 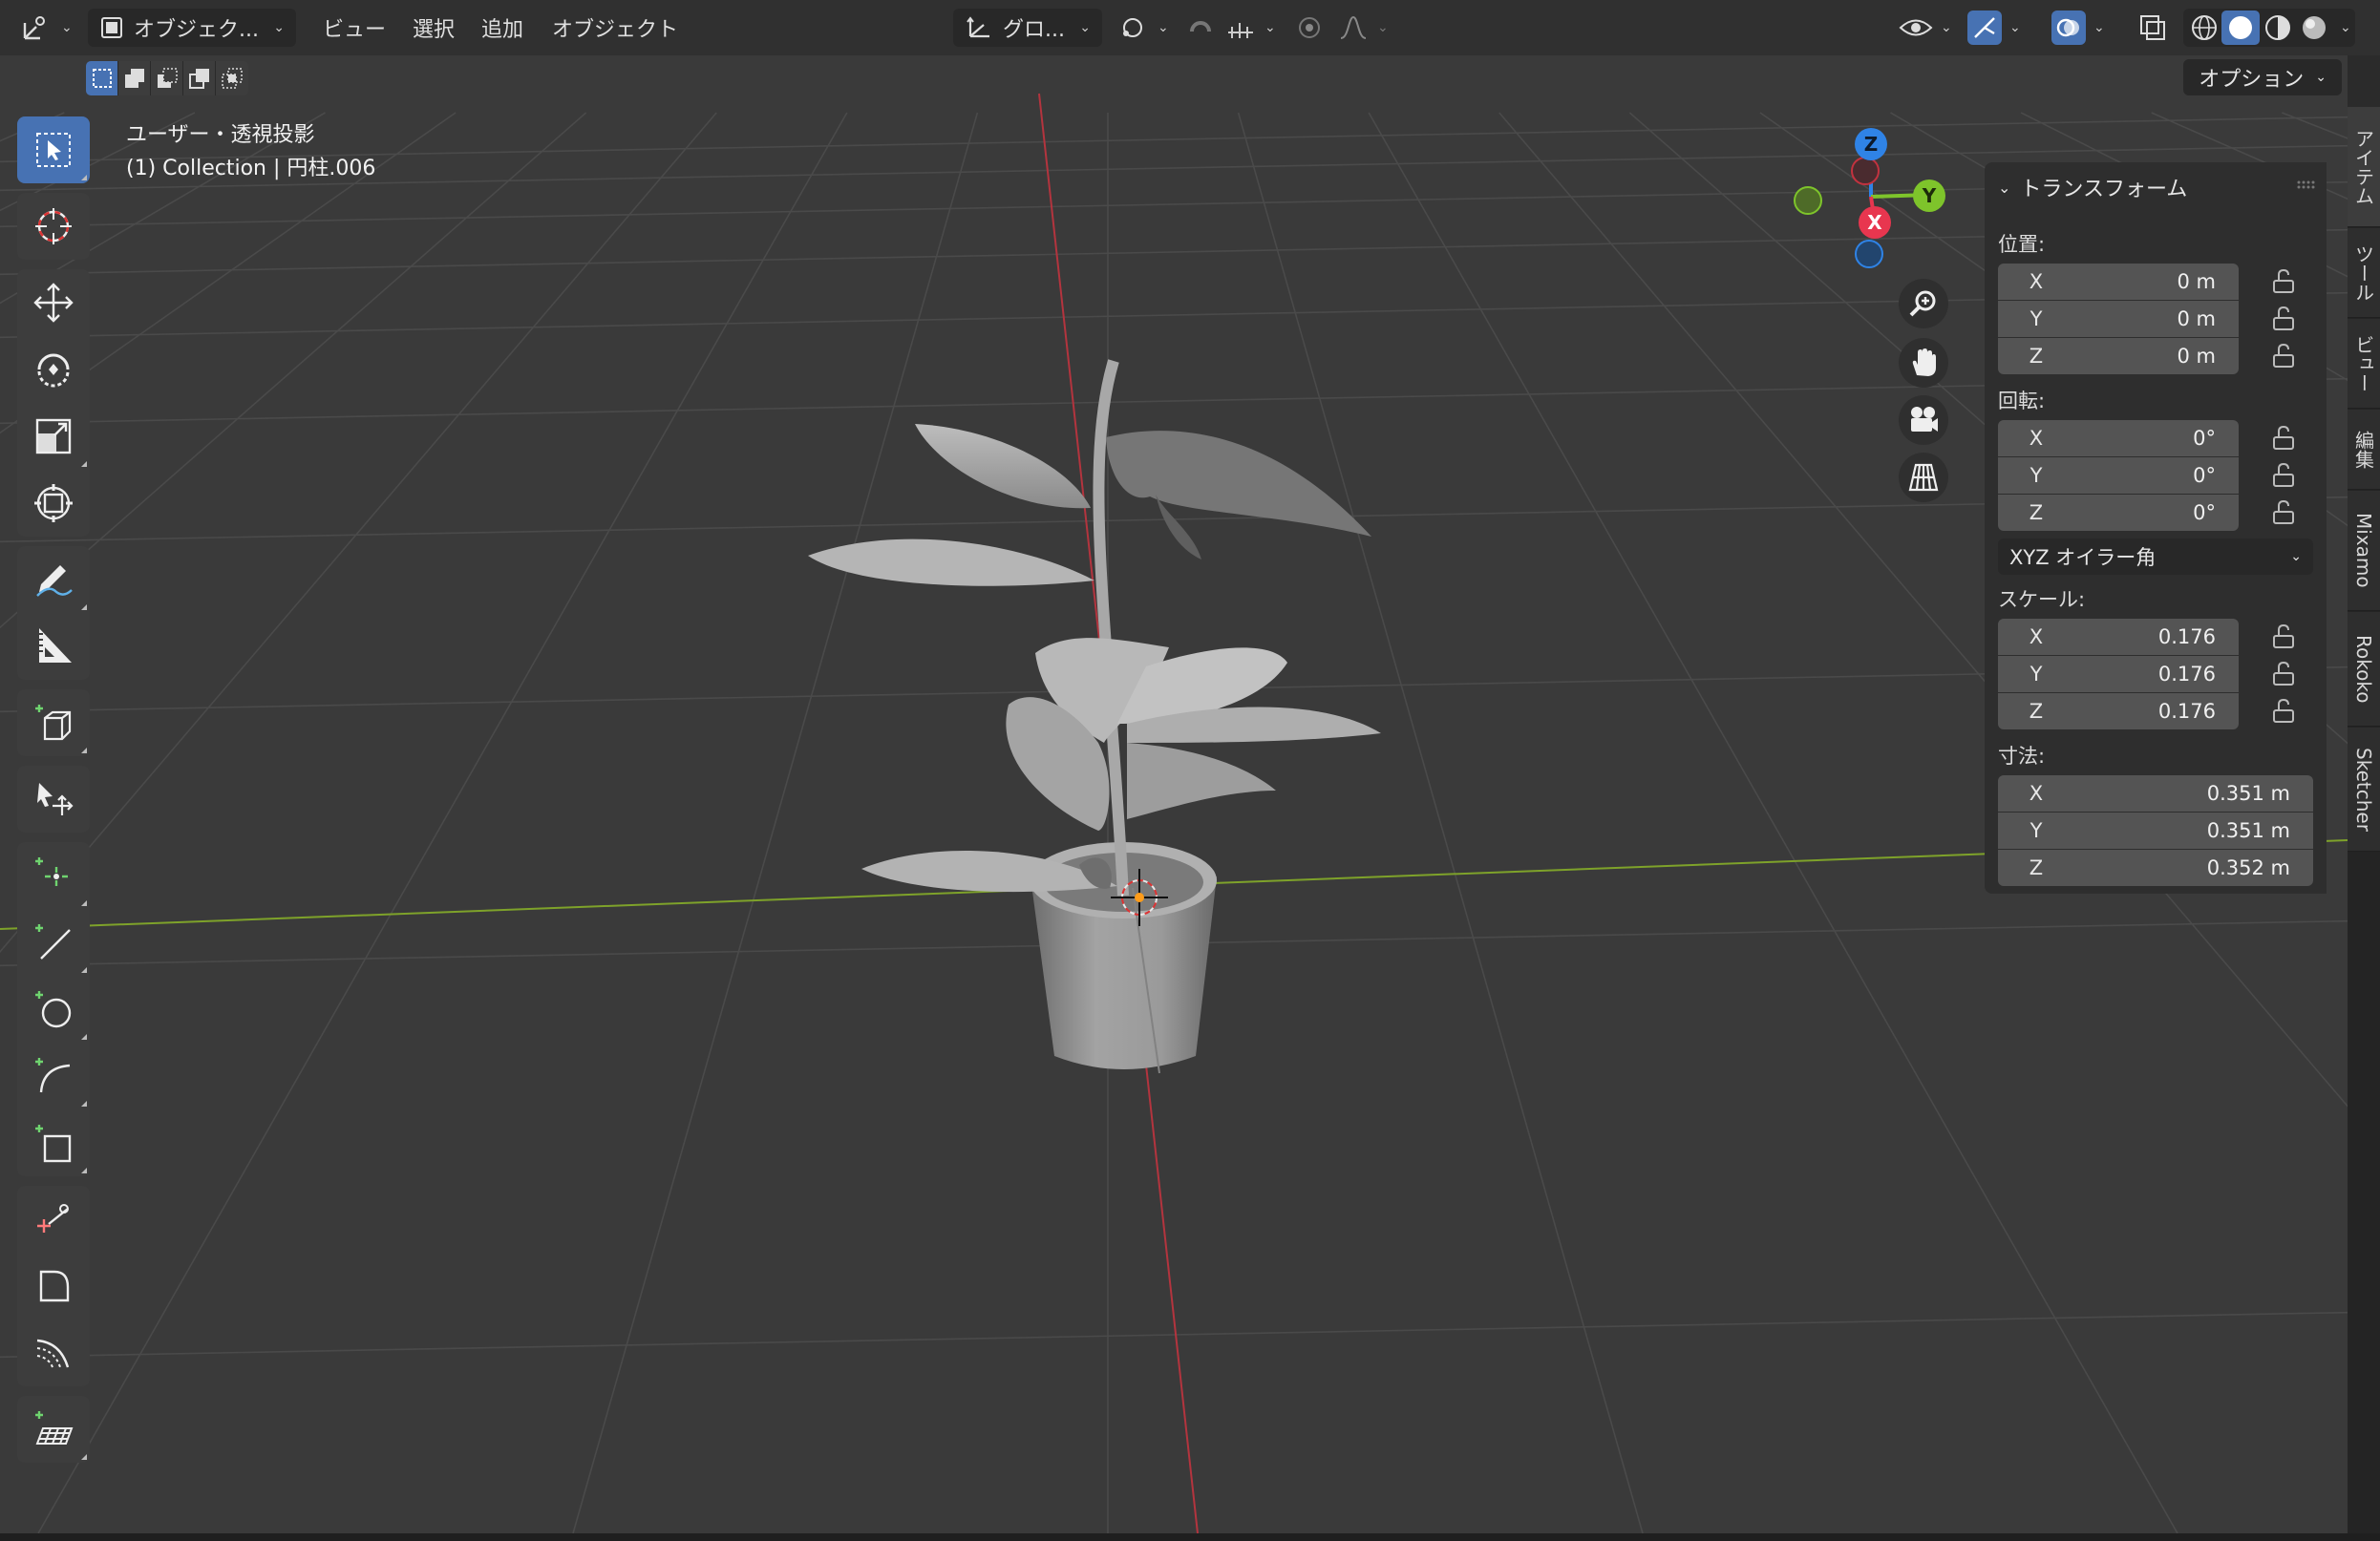 What do you see at coordinates (232, 78) in the screenshot?
I see `select-intersect-button` at bounding box center [232, 78].